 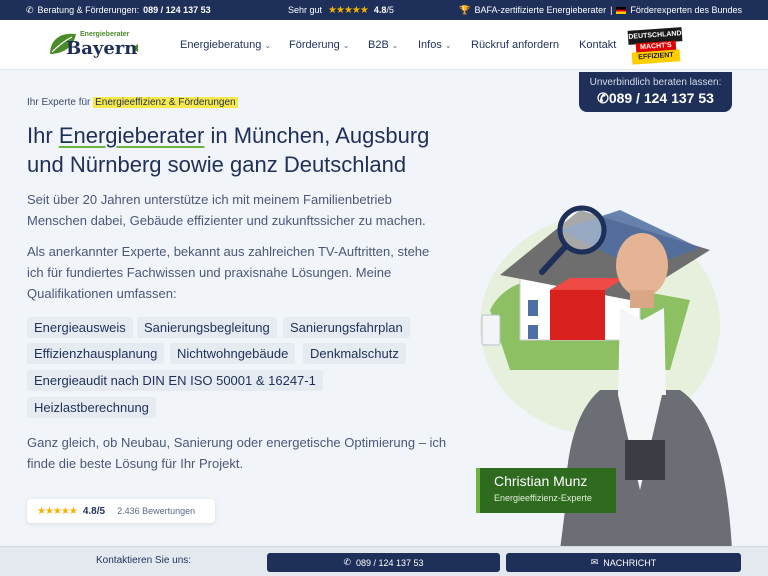 I want to click on envelope-icon: ✉, so click(x=594, y=562).